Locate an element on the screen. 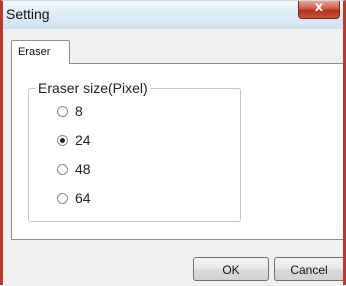 This screenshot has width=346, height=286. close-icon: x is located at coordinates (319, 7).